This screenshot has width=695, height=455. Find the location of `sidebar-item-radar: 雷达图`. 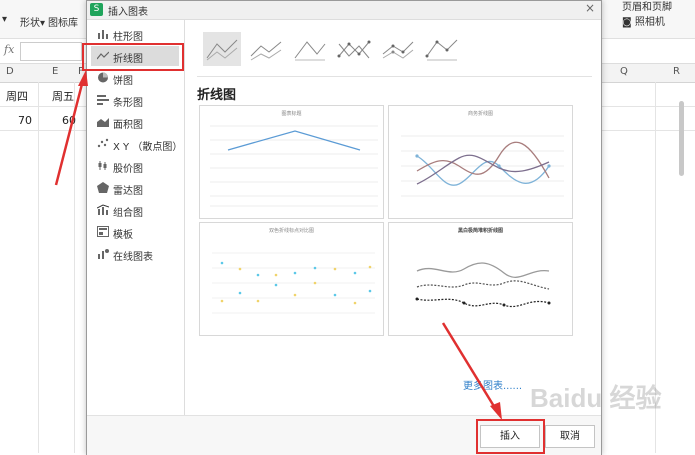

sidebar-item-radar: 雷达图 is located at coordinates (135, 188).